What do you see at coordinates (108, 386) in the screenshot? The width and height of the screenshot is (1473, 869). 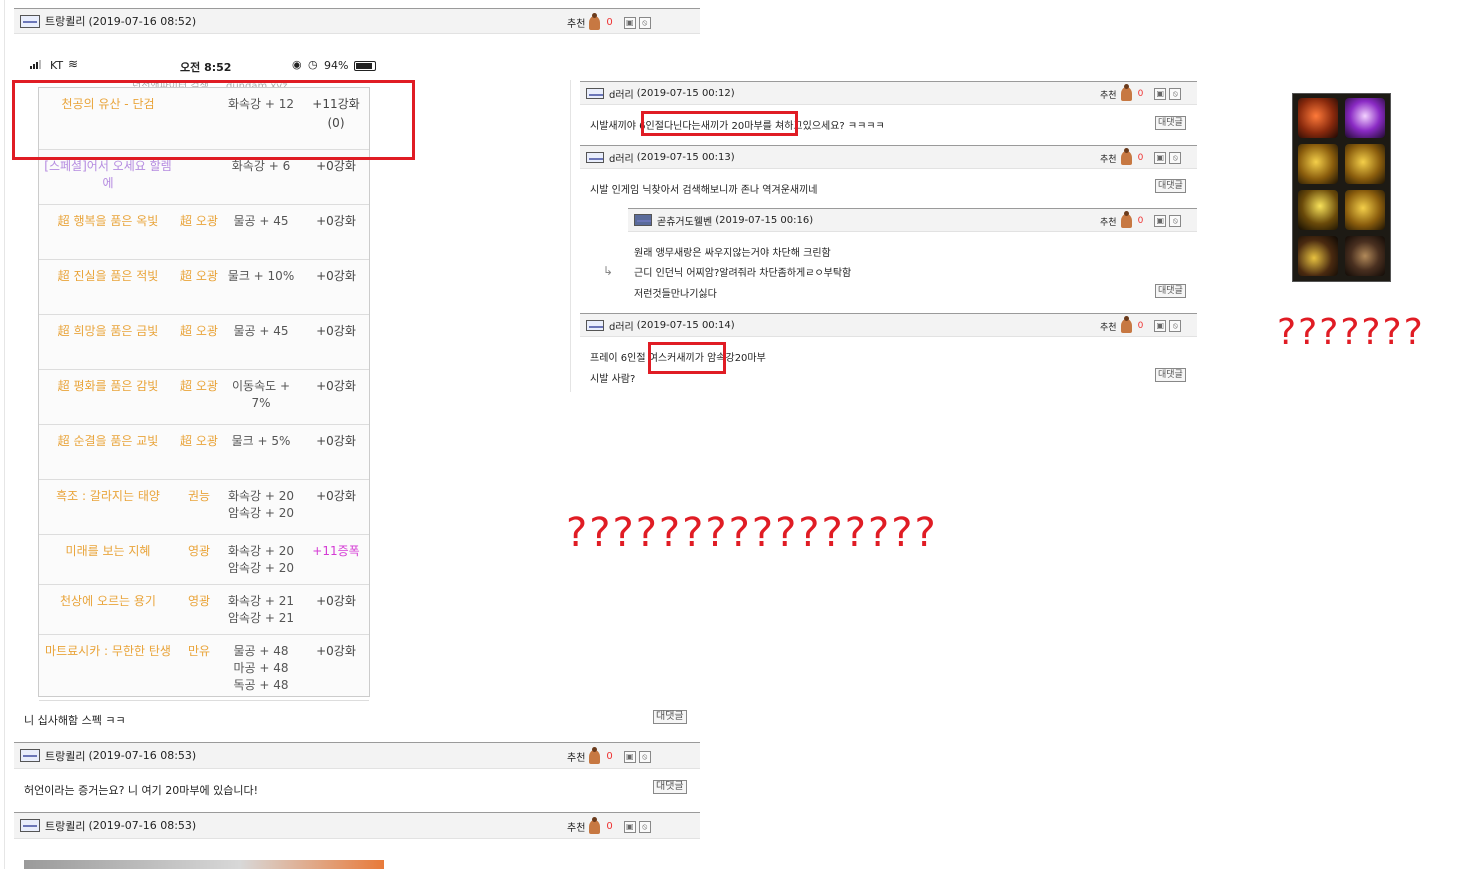 I see `item-name: 超 평화를 품은 감빛` at bounding box center [108, 386].